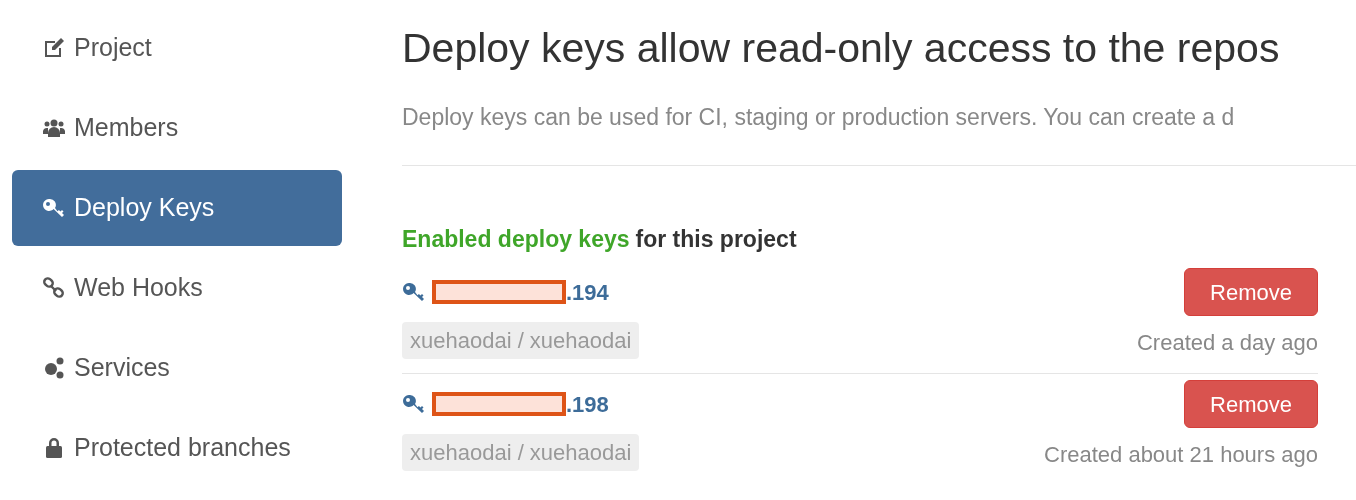  I want to click on sidebar-item: Project, so click(177, 48).